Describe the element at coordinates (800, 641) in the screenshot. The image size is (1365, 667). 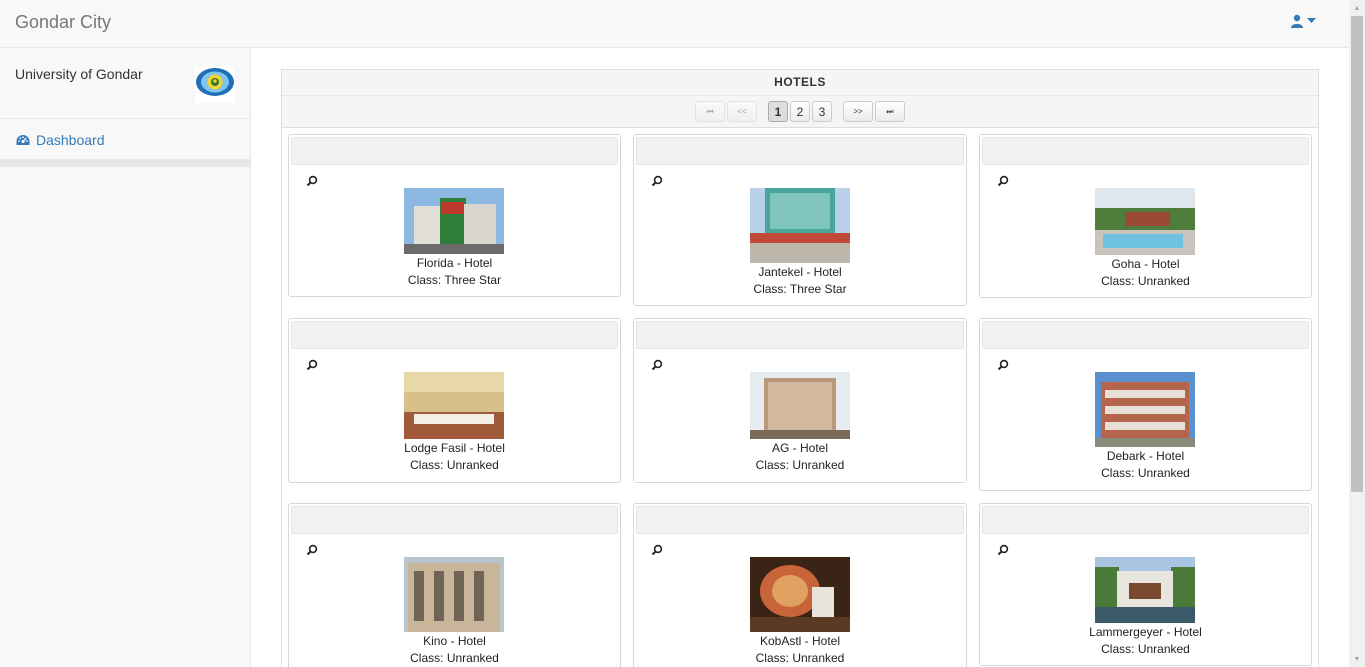
I see `hotel-name: KobAstl - Hotel` at that location.